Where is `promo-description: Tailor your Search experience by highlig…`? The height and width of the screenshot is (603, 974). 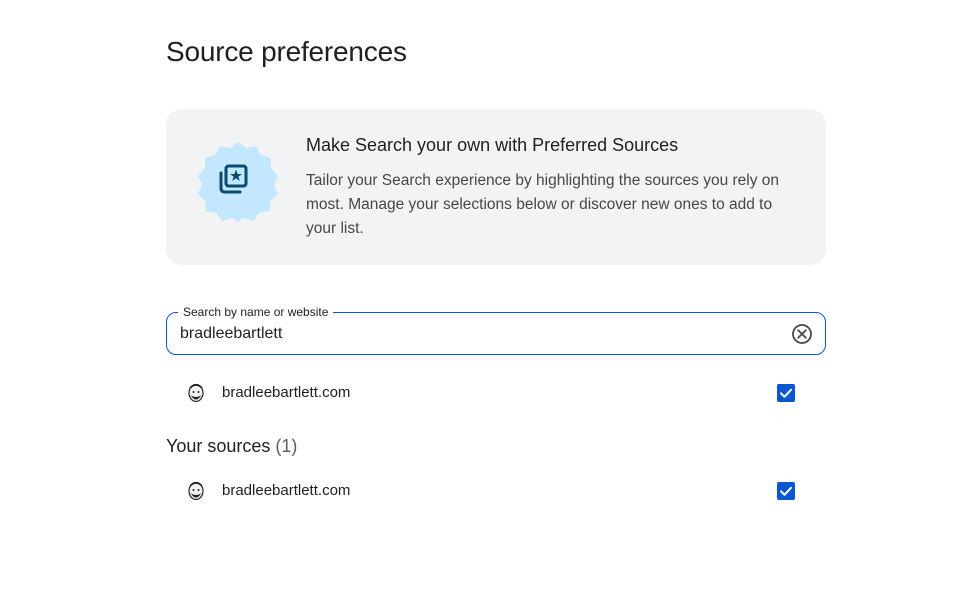 promo-description: Tailor your Search experience by highlig… is located at coordinates (543, 204).